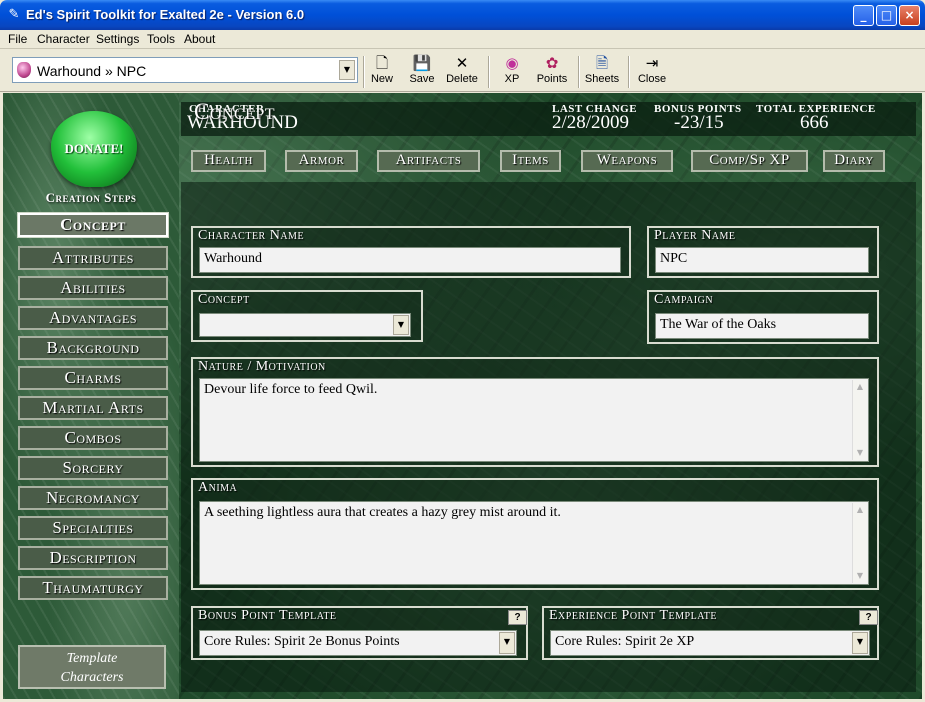 The height and width of the screenshot is (702, 925). What do you see at coordinates (534, 420) in the screenshot?
I see `nature-motivation-textarea: Devour life force to feed Qwil. ▲ ▼` at bounding box center [534, 420].